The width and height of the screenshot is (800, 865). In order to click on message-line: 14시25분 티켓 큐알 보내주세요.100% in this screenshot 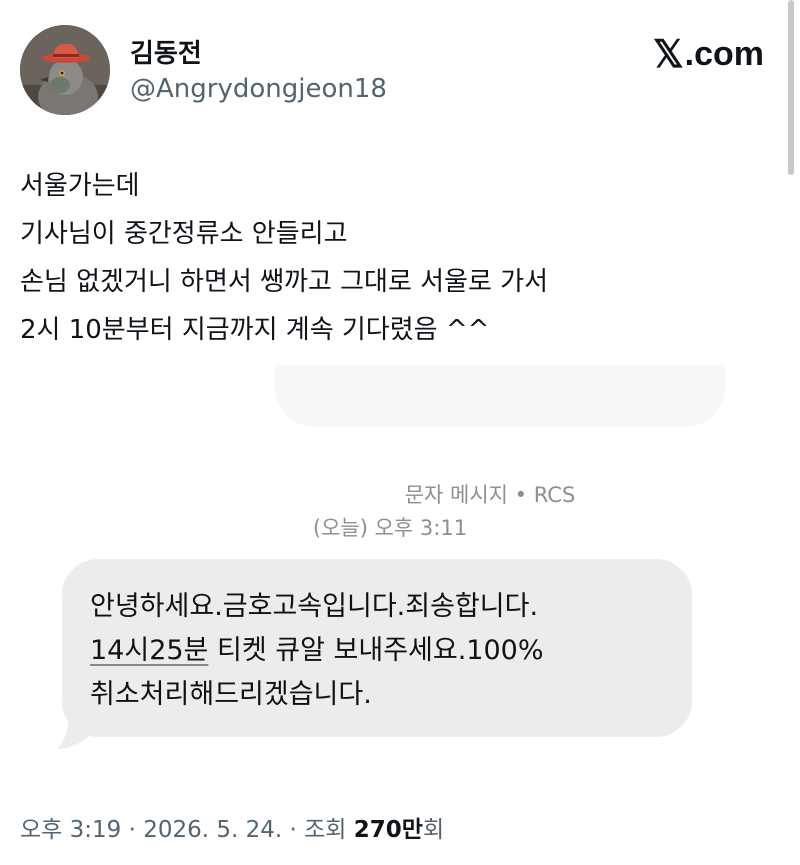, I will do `click(385, 651)`.